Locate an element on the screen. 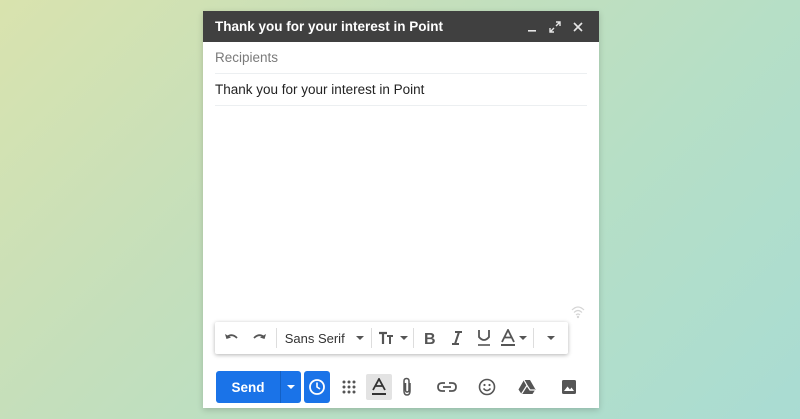 This screenshot has height=419, width=800. expand-icon is located at coordinates (555, 26).